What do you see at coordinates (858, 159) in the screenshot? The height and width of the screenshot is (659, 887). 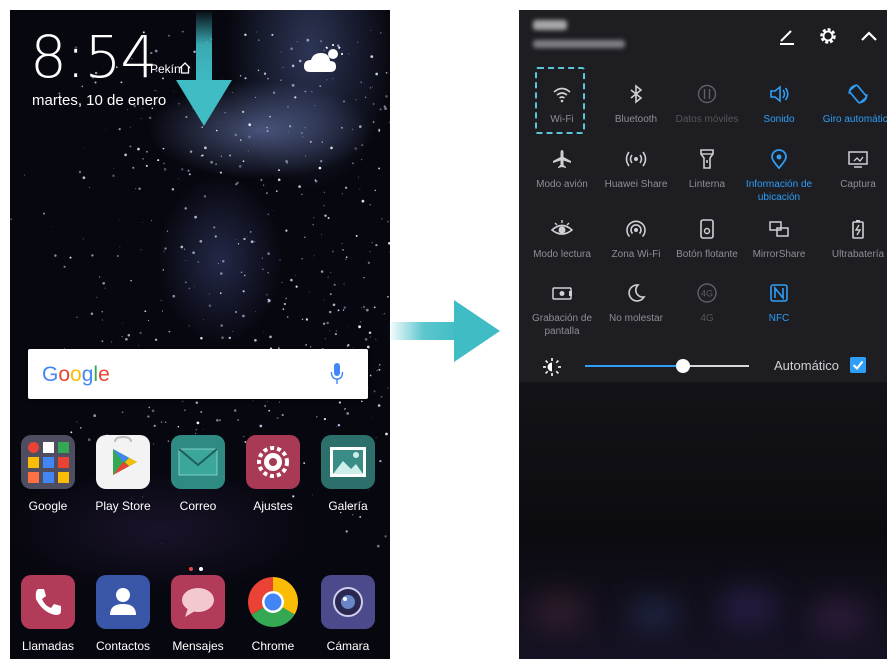 I see `screenshot-icon` at bounding box center [858, 159].